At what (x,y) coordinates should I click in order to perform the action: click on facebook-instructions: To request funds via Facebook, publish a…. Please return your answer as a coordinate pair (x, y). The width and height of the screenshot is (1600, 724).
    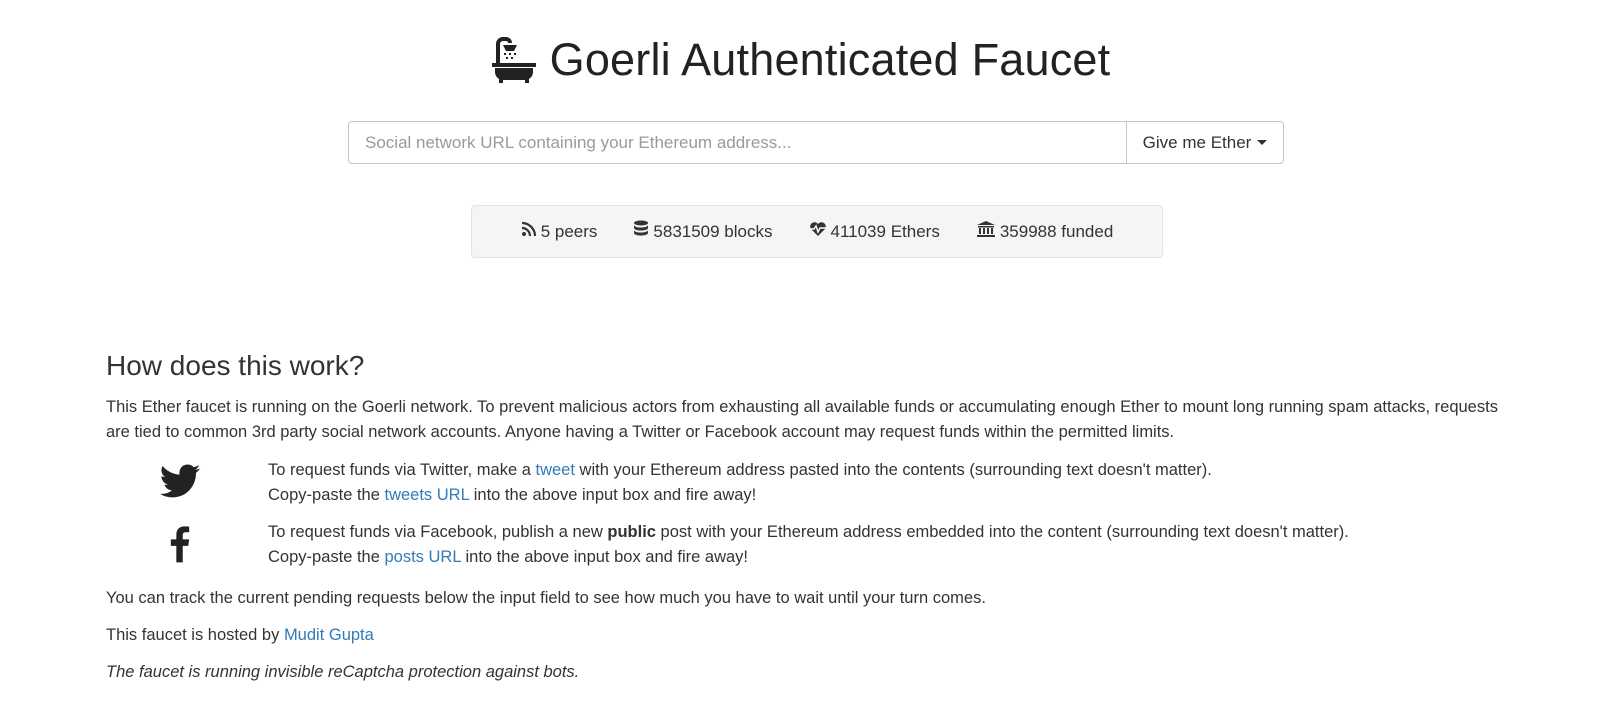
    Looking at the image, I should click on (842, 545).